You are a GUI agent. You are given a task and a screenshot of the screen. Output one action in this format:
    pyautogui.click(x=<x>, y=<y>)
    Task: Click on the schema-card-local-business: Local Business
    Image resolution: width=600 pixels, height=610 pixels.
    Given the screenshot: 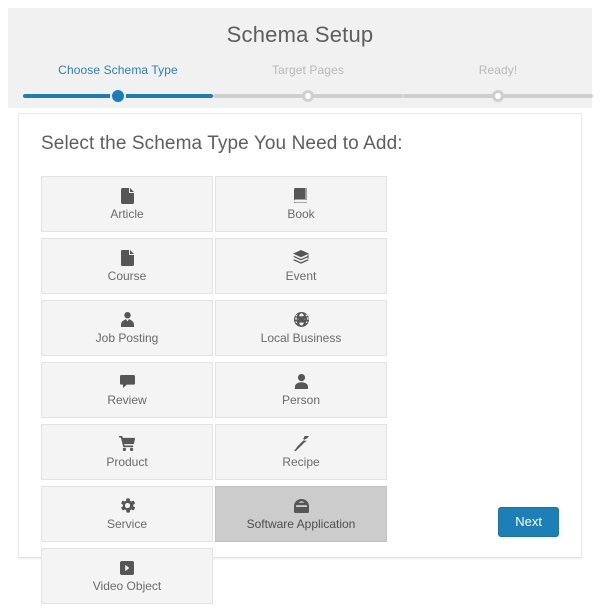 What is the action you would take?
    pyautogui.click(x=301, y=328)
    